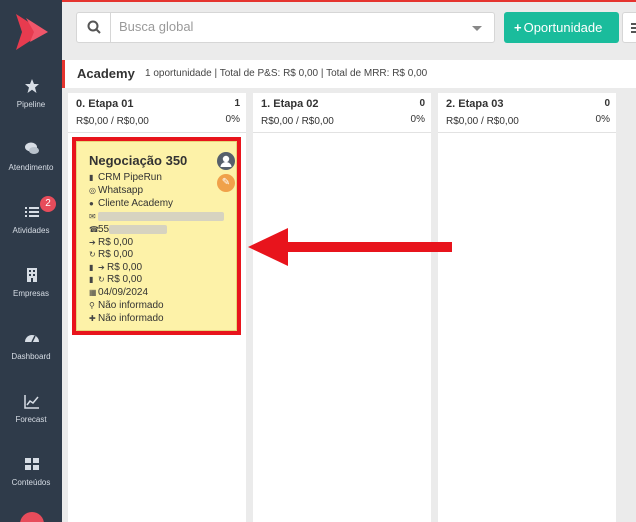 Image resolution: width=636 pixels, height=522 pixels. Describe the element at coordinates (633, 24) in the screenshot. I see `hamburger-icon` at that location.